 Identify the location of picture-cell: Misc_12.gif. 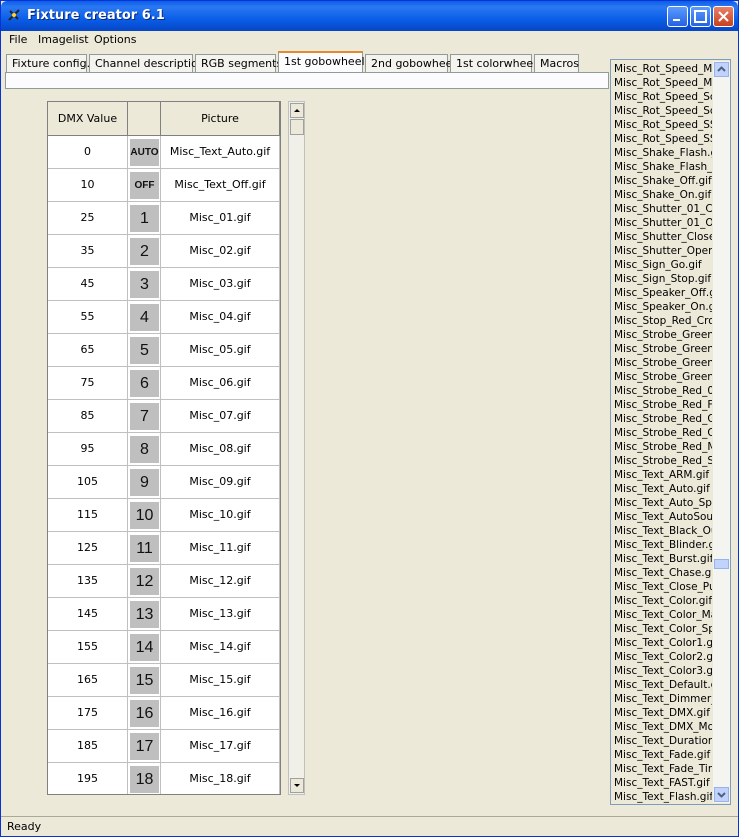
(220, 581).